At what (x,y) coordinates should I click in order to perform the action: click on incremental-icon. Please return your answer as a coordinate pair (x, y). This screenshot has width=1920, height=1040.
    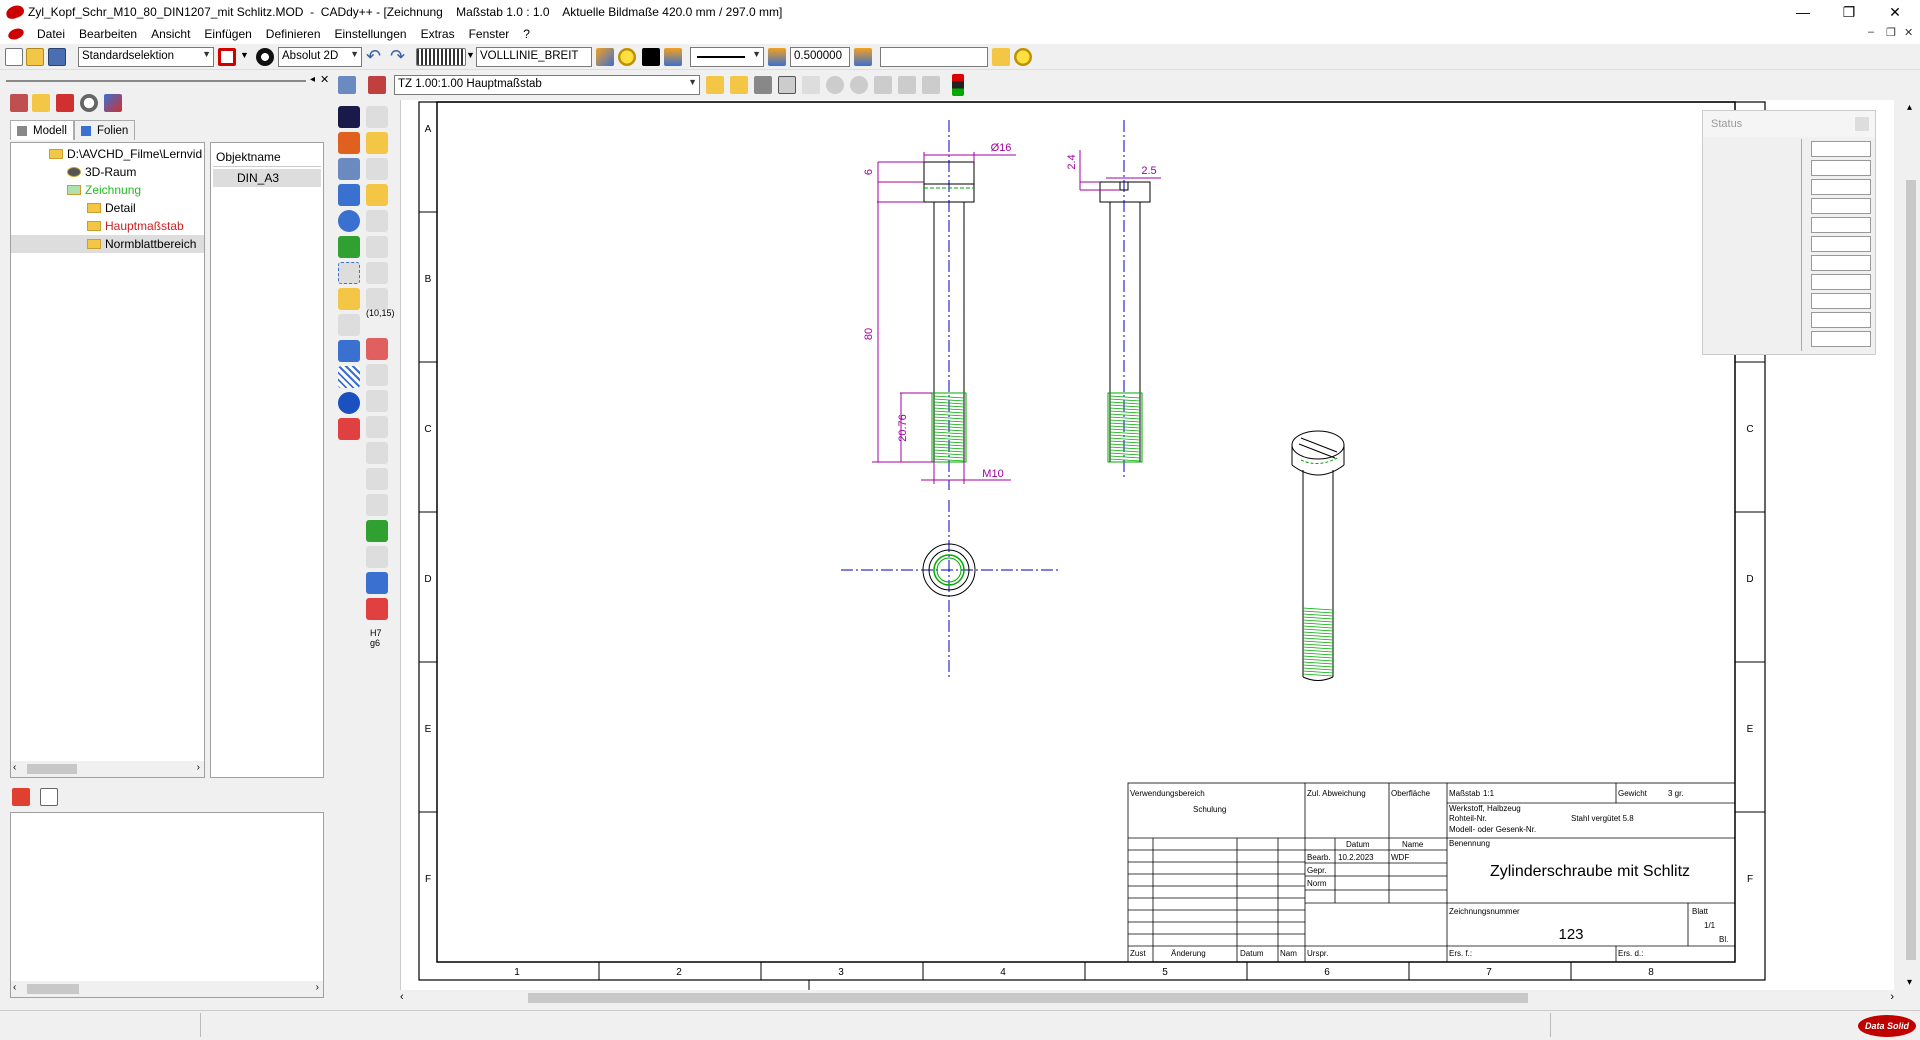
    Looking at the image, I should click on (377, 169).